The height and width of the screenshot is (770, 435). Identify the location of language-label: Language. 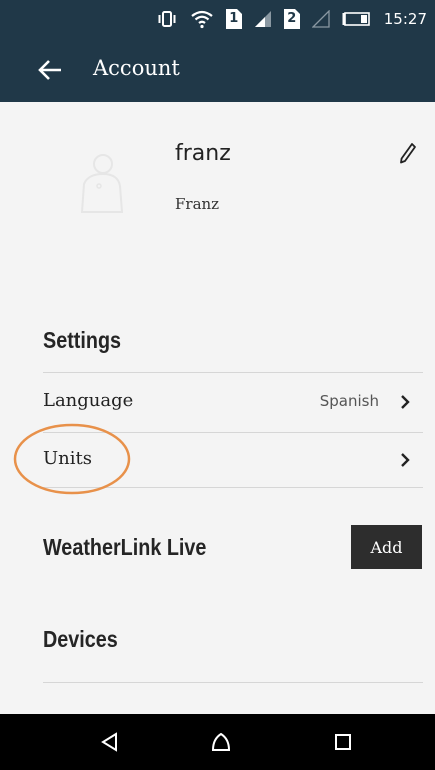
(88, 400).